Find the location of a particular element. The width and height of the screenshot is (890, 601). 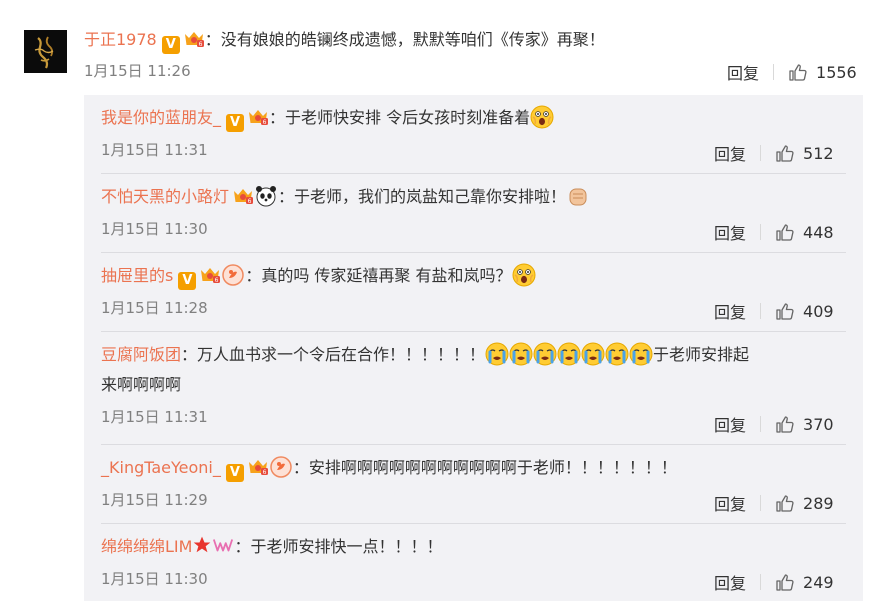

like-count: 409 is located at coordinates (818, 311).